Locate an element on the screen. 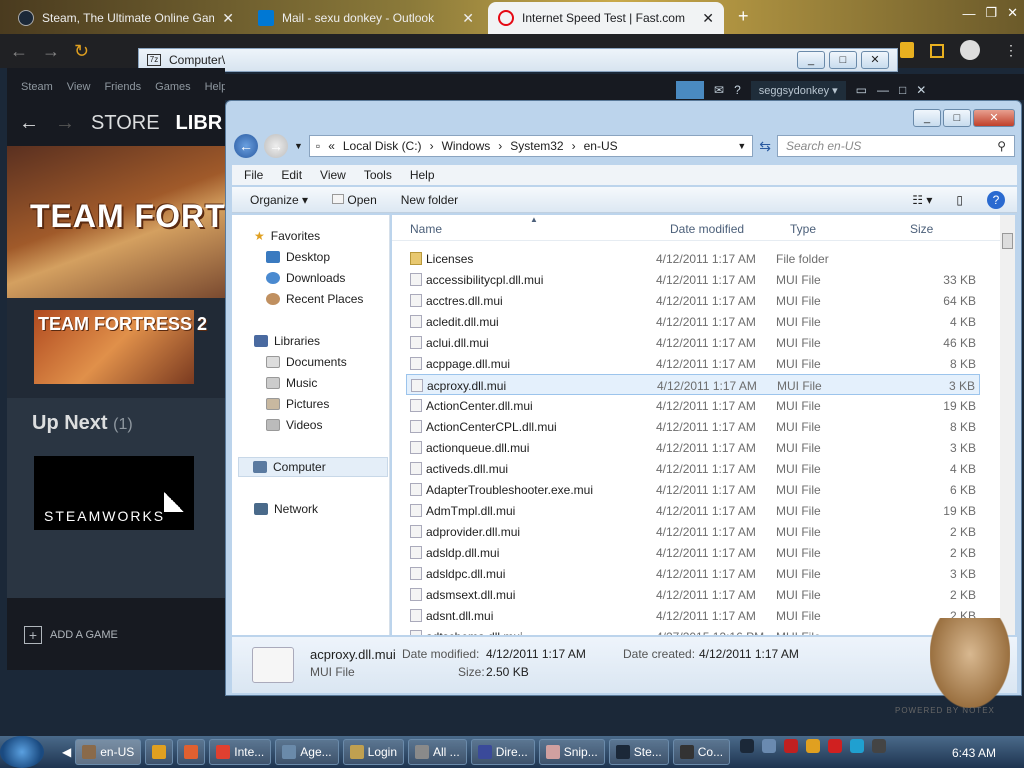 Image resolution: width=1024 pixels, height=768 pixels. steam-back-icon: ← is located at coordinates (29, 123).